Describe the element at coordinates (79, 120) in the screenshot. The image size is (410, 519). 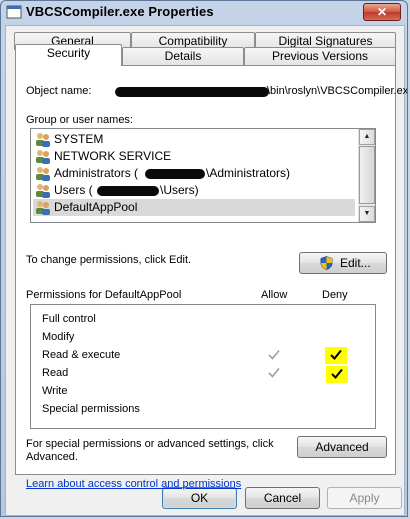
I see `group-label: Group or user names:` at that location.